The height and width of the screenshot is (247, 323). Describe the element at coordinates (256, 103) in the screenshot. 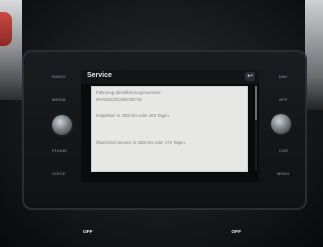

I see `scrollbar-thumb` at that location.